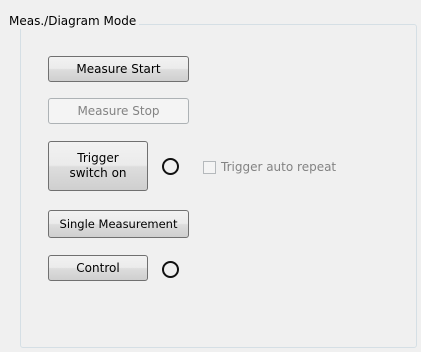 The height and width of the screenshot is (352, 421). I want to click on measure-stop-button: Measure Stop, so click(118, 111).